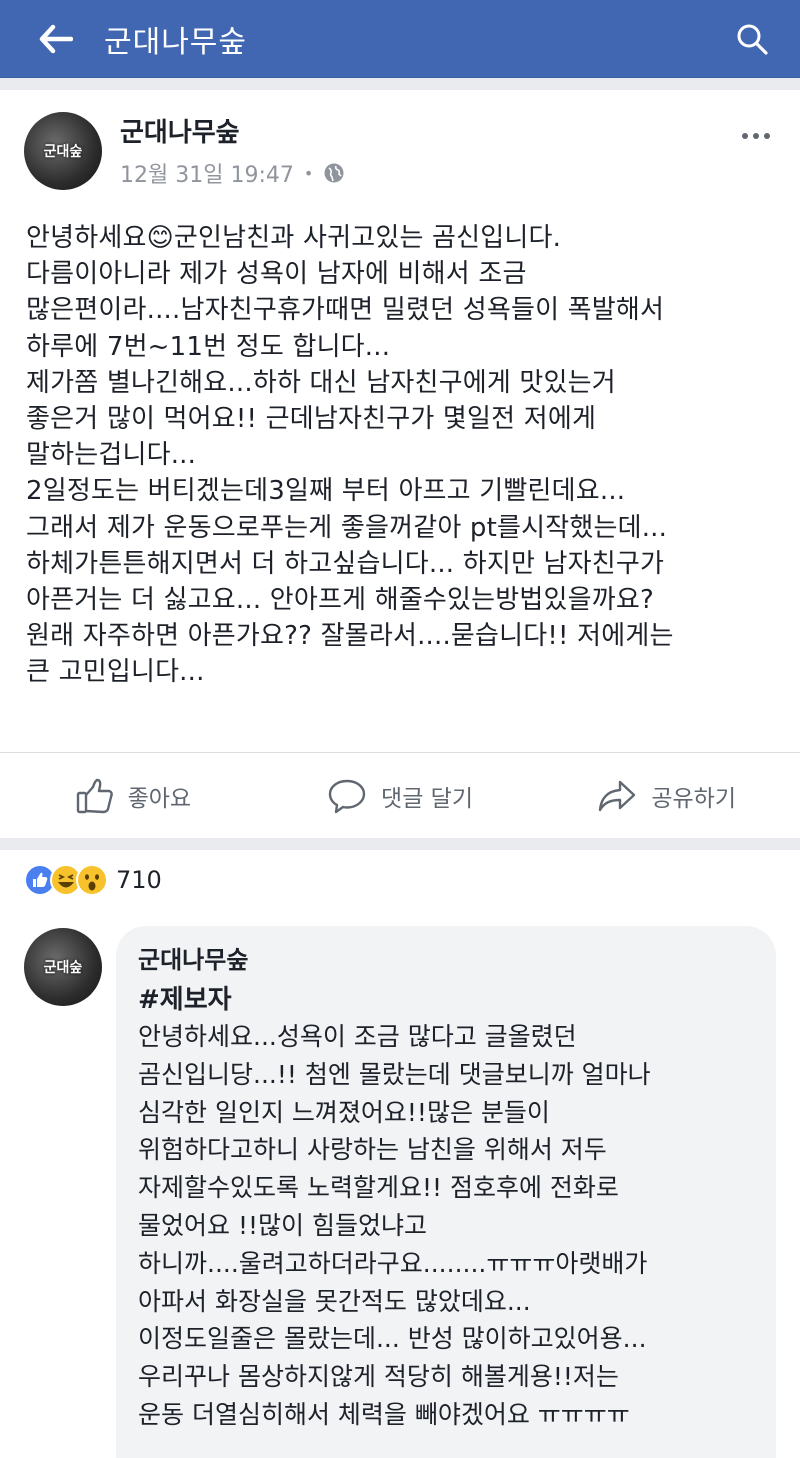  Describe the element at coordinates (400, 880) in the screenshot. I see `reactions-bar: 710` at that location.